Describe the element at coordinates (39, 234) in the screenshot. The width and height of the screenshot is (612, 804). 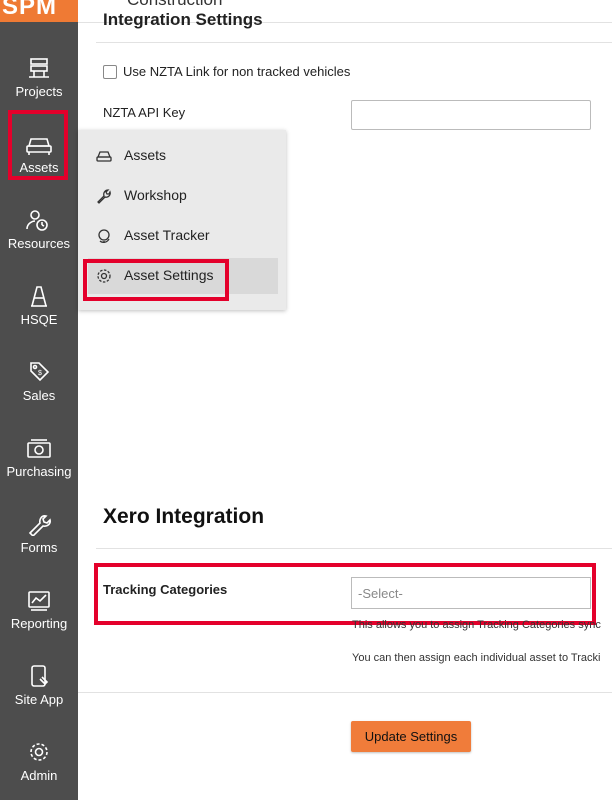
I see `sidebar-item-resources: Resources` at that location.